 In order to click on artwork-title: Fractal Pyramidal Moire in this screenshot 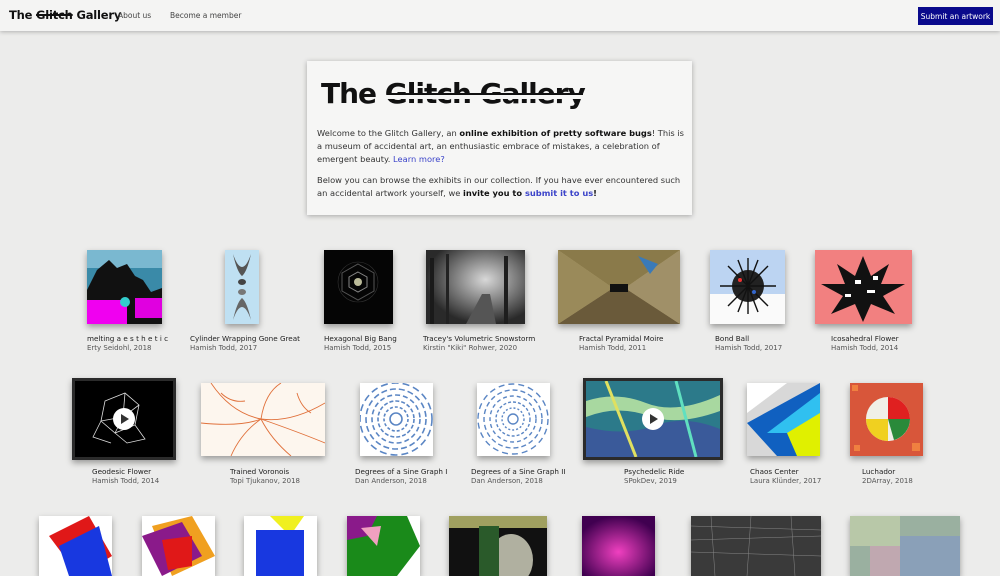, I will do `click(621, 338)`.